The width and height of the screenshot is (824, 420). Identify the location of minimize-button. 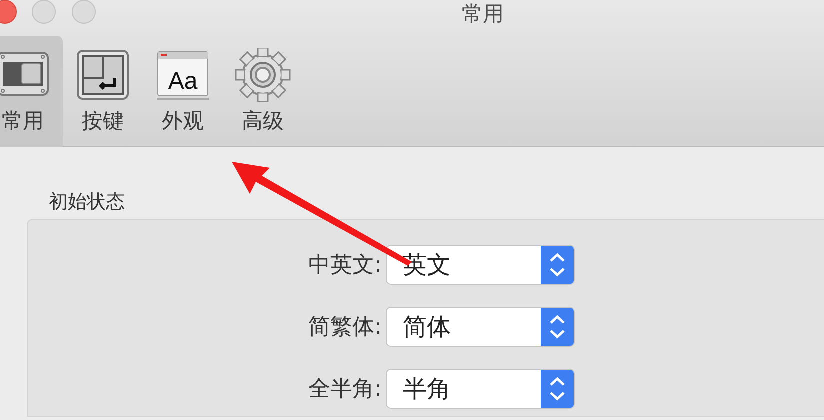
(44, 12).